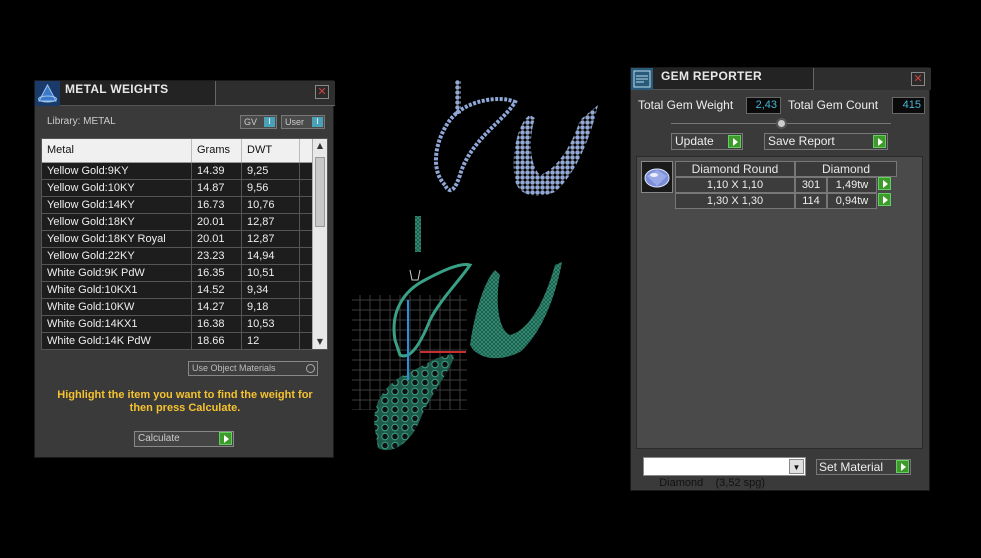 This screenshot has height=558, width=981. Describe the element at coordinates (217, 205) in the screenshot. I see `grams-cell: 16.73` at that location.